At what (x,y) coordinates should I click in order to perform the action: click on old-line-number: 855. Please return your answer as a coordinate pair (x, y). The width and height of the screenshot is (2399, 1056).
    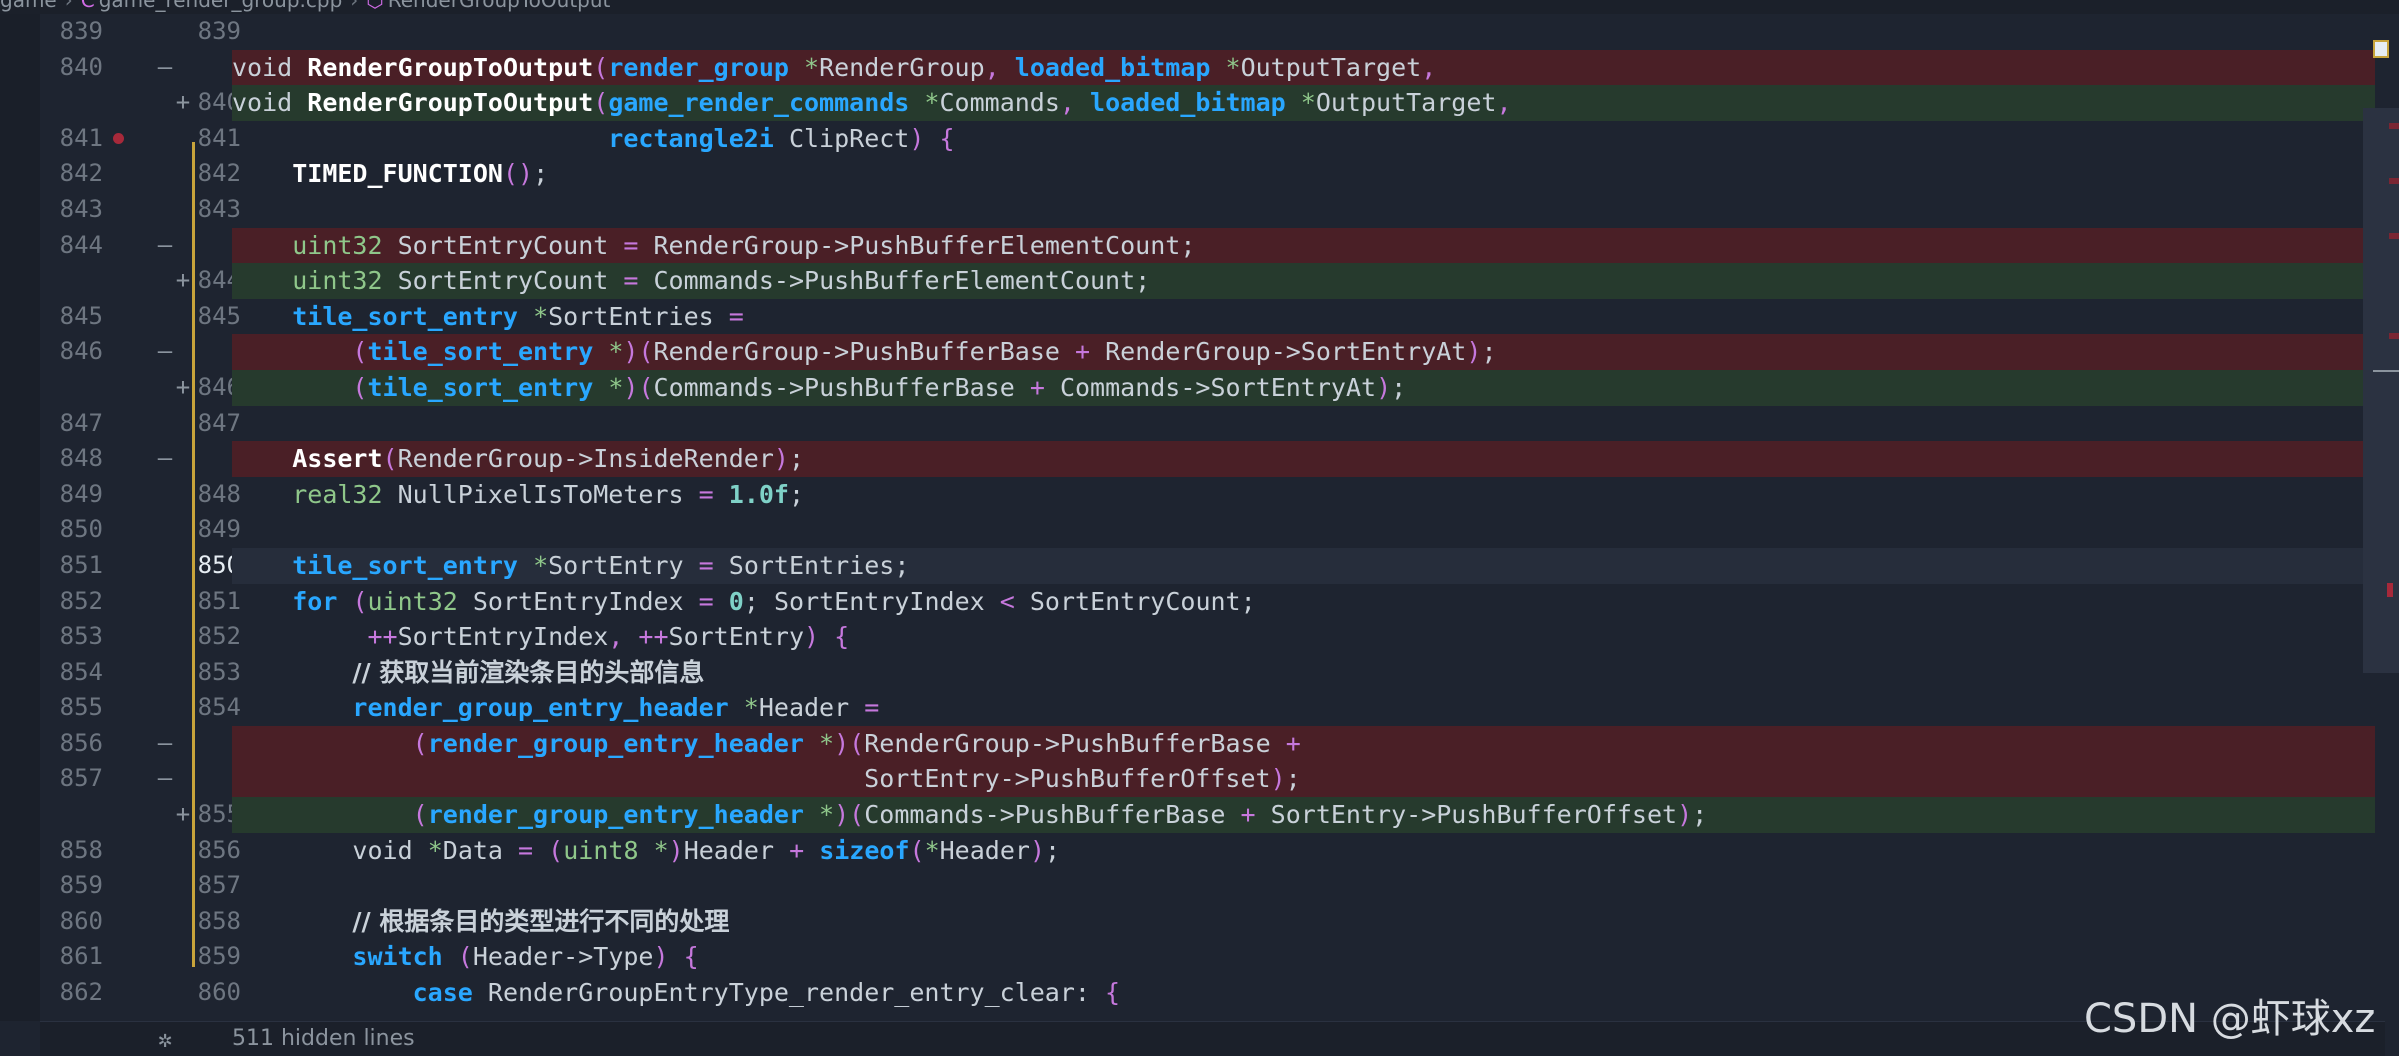
    Looking at the image, I should click on (81, 707).